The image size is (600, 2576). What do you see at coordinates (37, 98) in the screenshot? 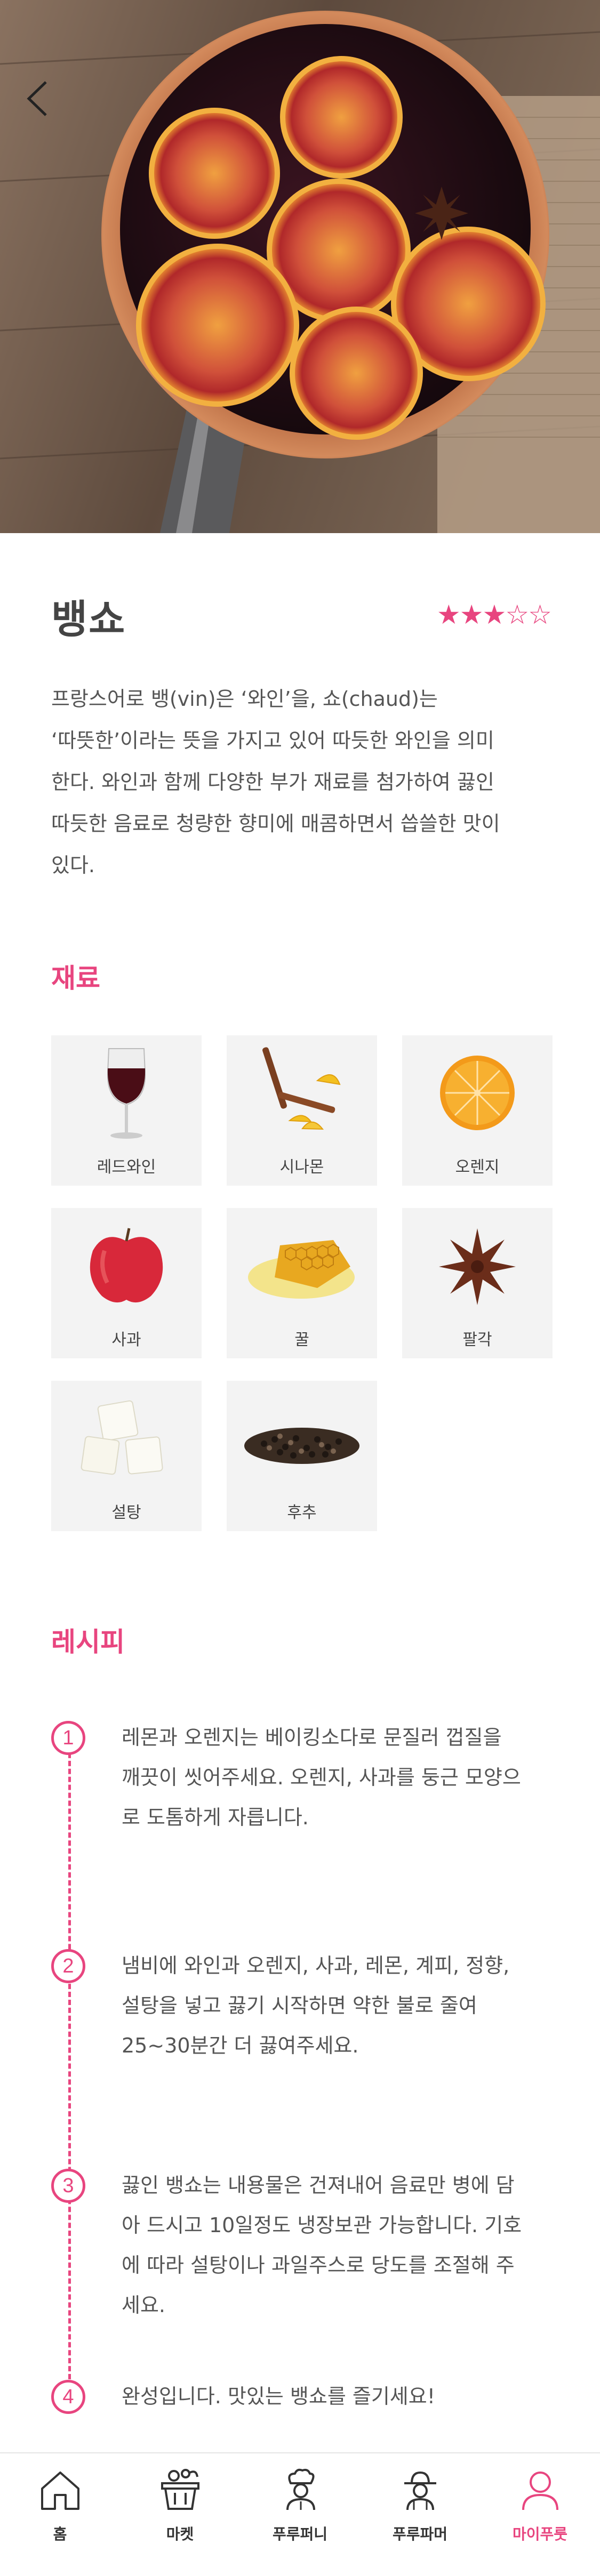
I see `chevron-left-icon` at bounding box center [37, 98].